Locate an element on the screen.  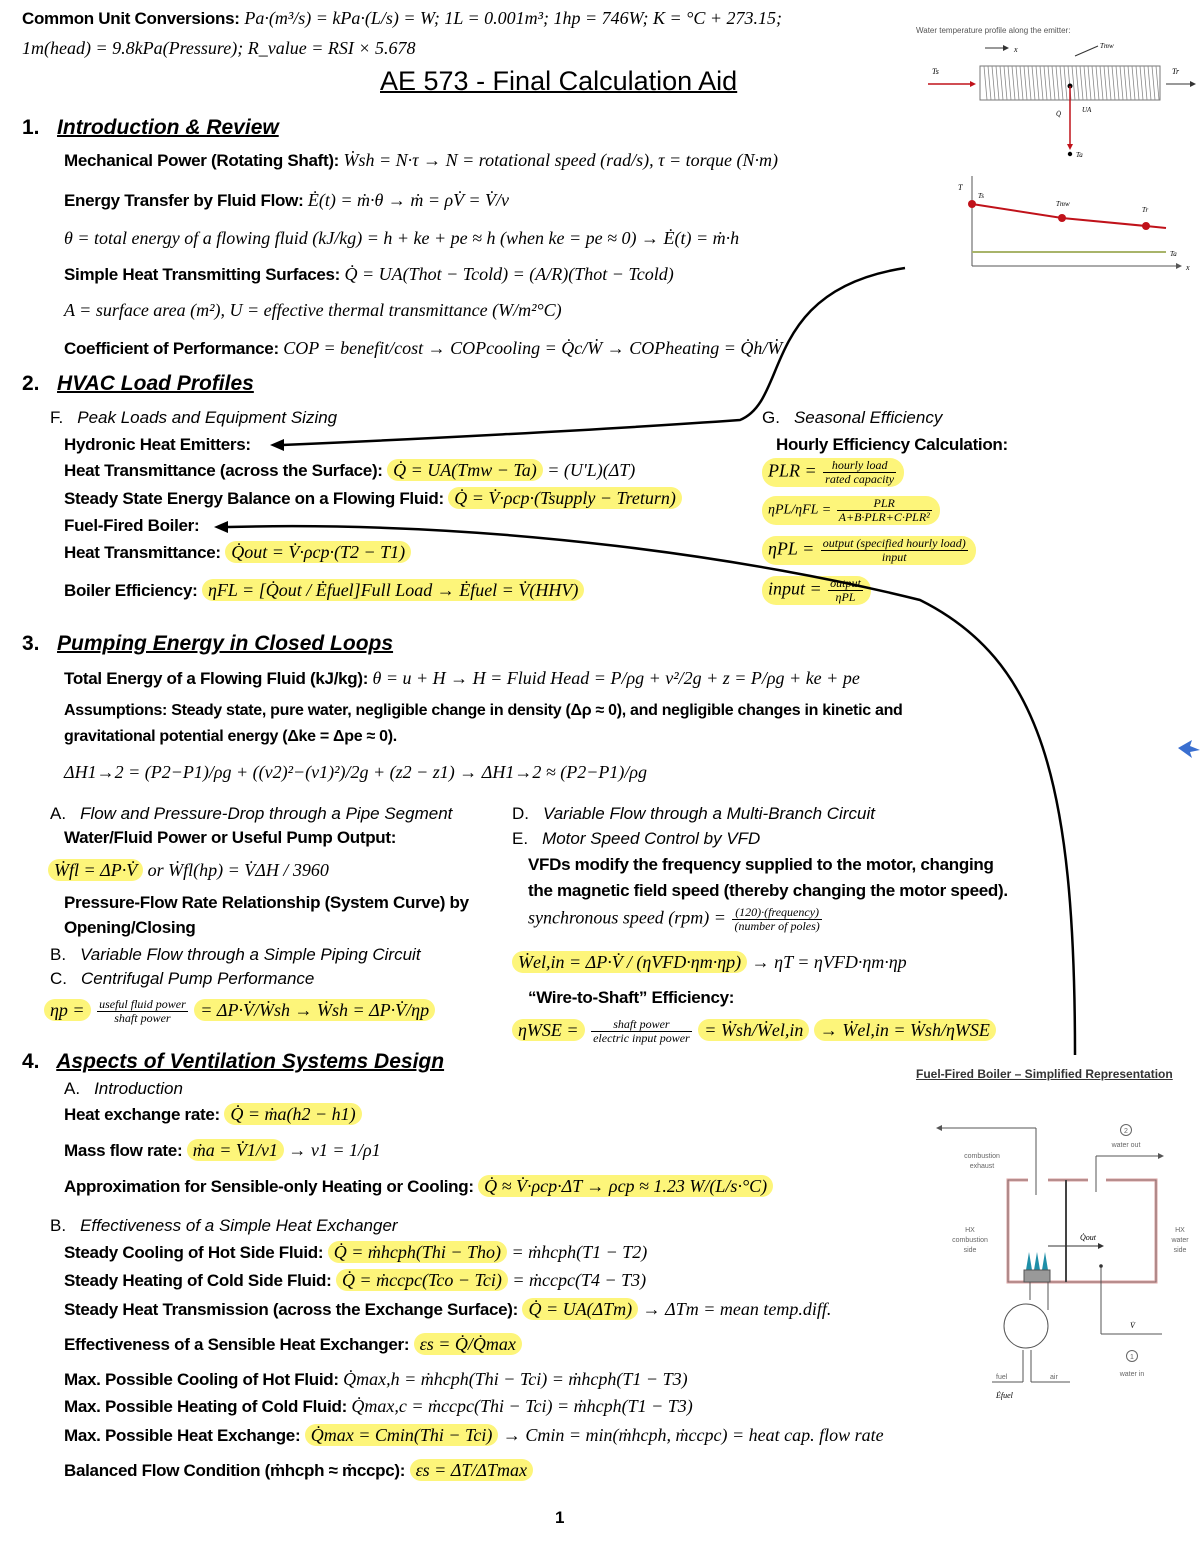
formula: = (U'L)(ΔT) is located at coordinates (591, 470).